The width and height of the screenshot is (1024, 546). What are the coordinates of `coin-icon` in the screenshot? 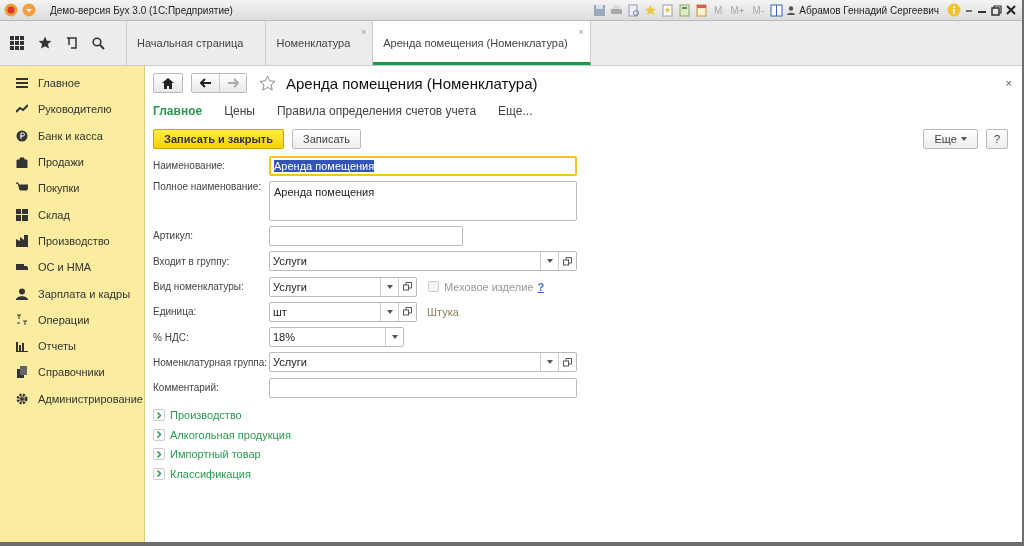 It's located at (22, 135).